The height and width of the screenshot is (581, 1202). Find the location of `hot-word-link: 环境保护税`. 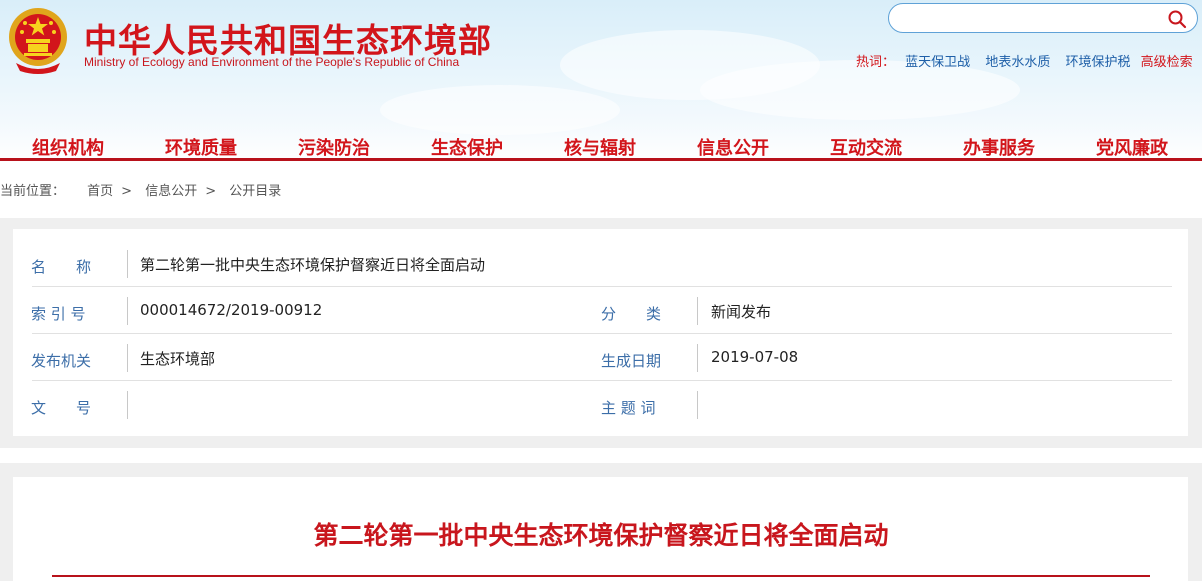

hot-word-link: 环境保护税 is located at coordinates (1097, 62).